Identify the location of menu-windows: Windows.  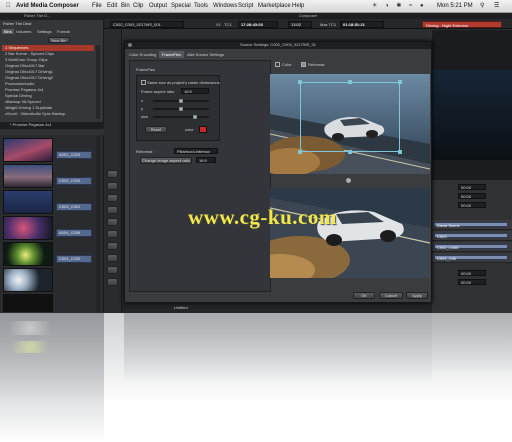
(225, 6).